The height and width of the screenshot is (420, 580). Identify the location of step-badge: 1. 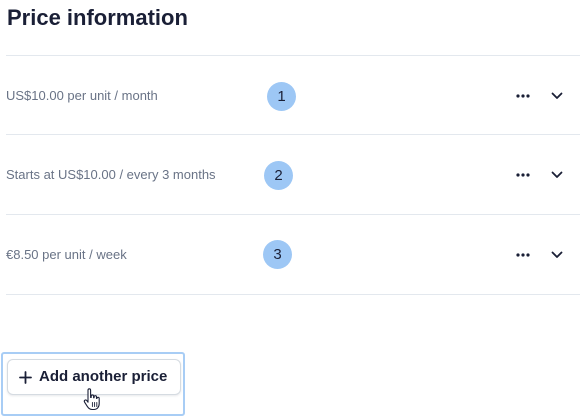
(281, 96).